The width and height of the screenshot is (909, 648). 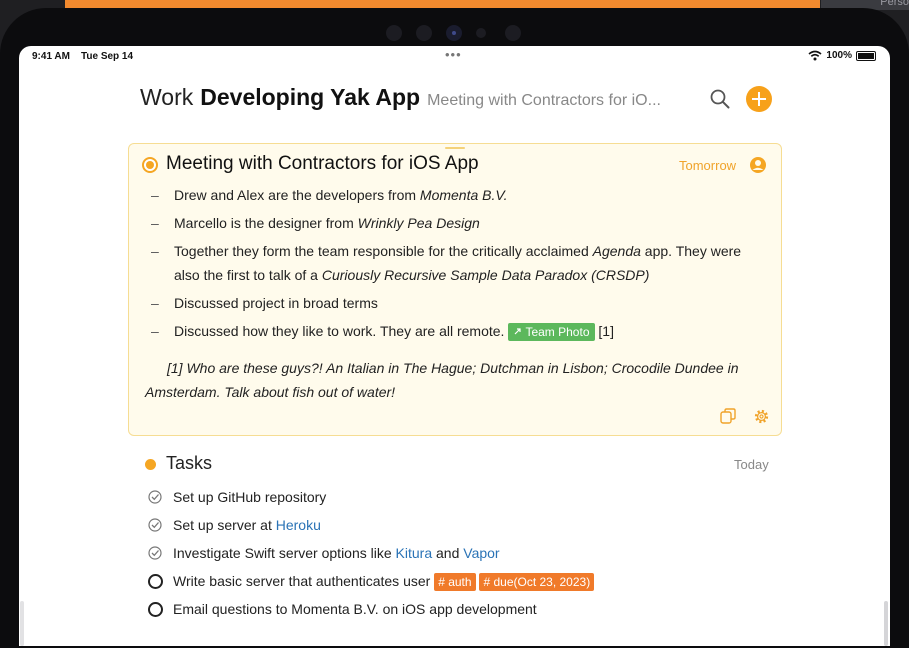 What do you see at coordinates (150, 165) in the screenshot?
I see `note-status-icon` at bounding box center [150, 165].